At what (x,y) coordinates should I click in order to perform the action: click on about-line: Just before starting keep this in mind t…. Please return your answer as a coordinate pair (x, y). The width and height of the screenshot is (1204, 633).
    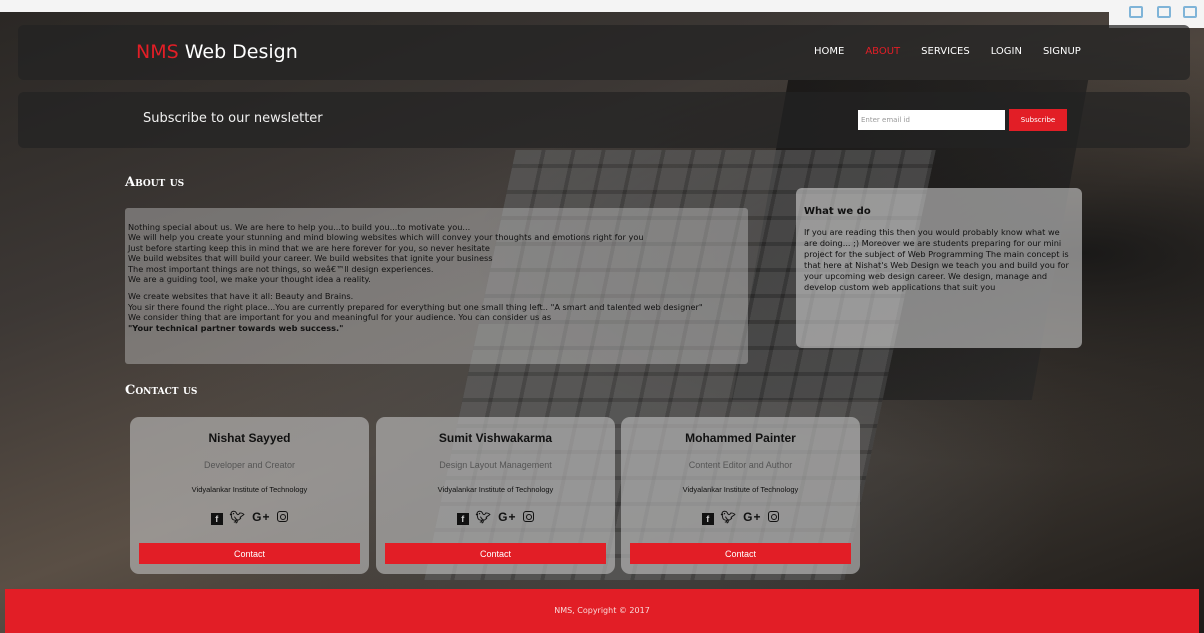
    Looking at the image, I should click on (309, 247).